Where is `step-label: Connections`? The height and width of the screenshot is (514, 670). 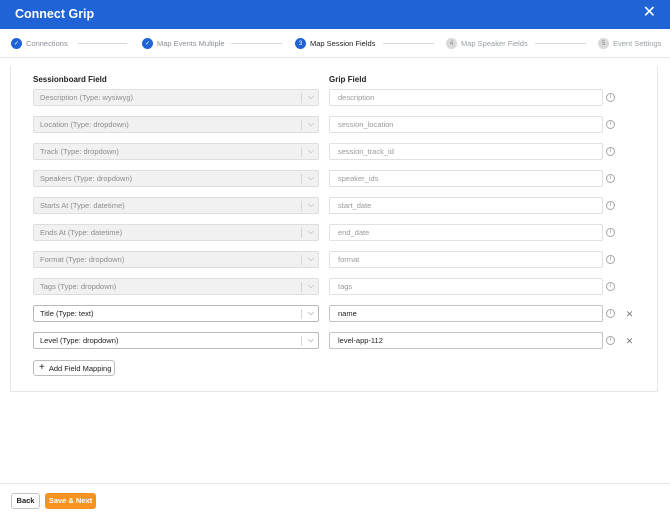
step-label: Connections is located at coordinates (47, 43).